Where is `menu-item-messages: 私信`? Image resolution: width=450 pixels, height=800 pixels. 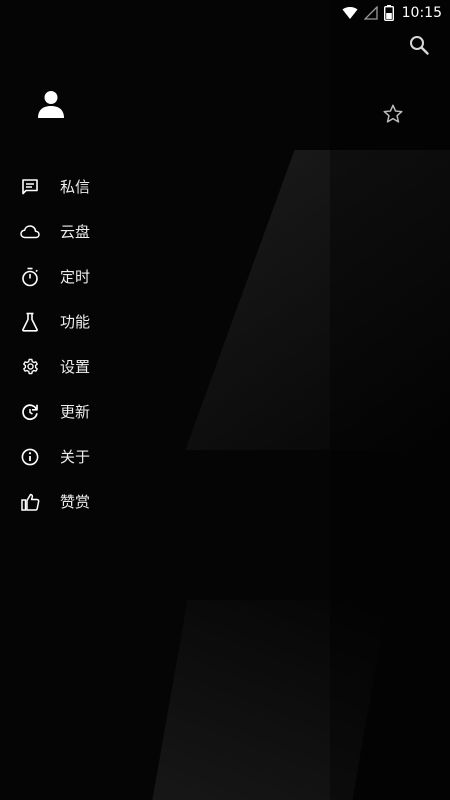
menu-item-messages: 私信 is located at coordinates (165, 186).